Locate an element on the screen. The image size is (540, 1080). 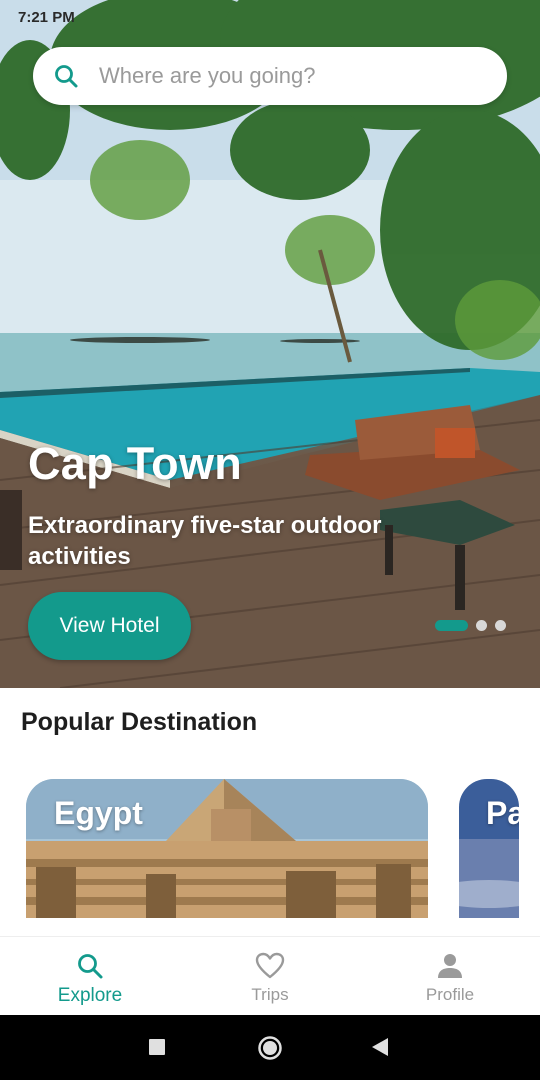
destination-card-paris: Pa is located at coordinates (489, 848).